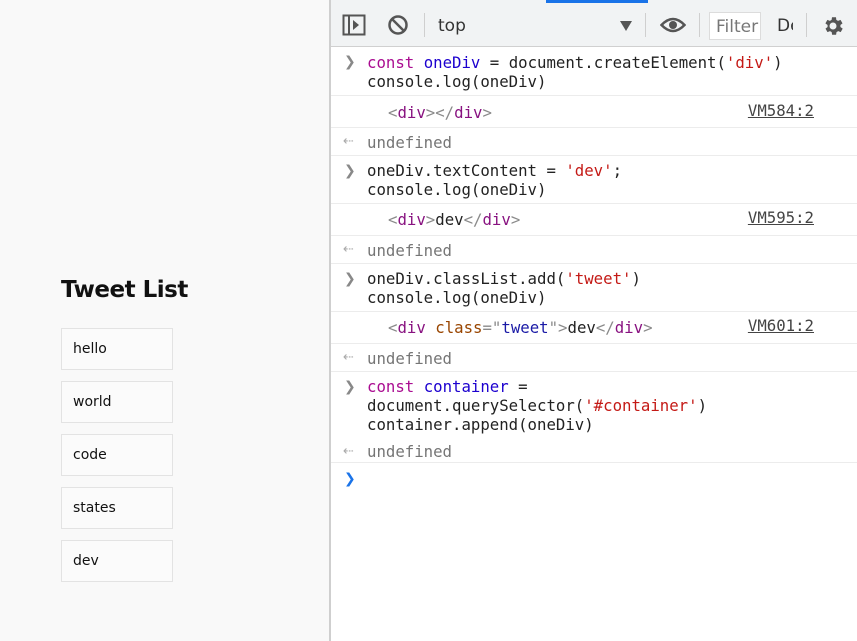 This screenshot has width=857, height=641. Describe the element at coordinates (594, 220) in the screenshot. I see `console-log-output: <div>dev</div> VM595:2` at that location.